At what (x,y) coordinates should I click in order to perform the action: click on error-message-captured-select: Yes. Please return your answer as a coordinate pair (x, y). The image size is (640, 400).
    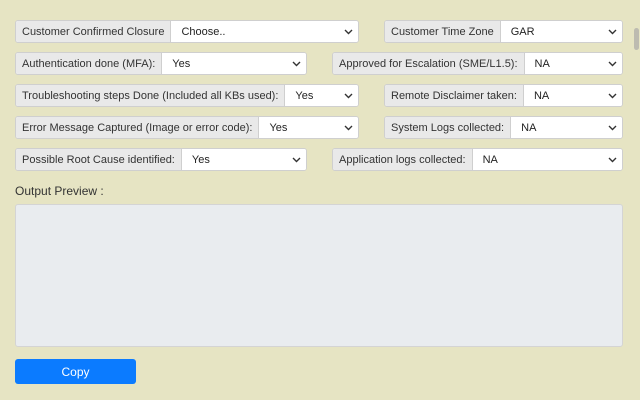
    Looking at the image, I should click on (308, 127).